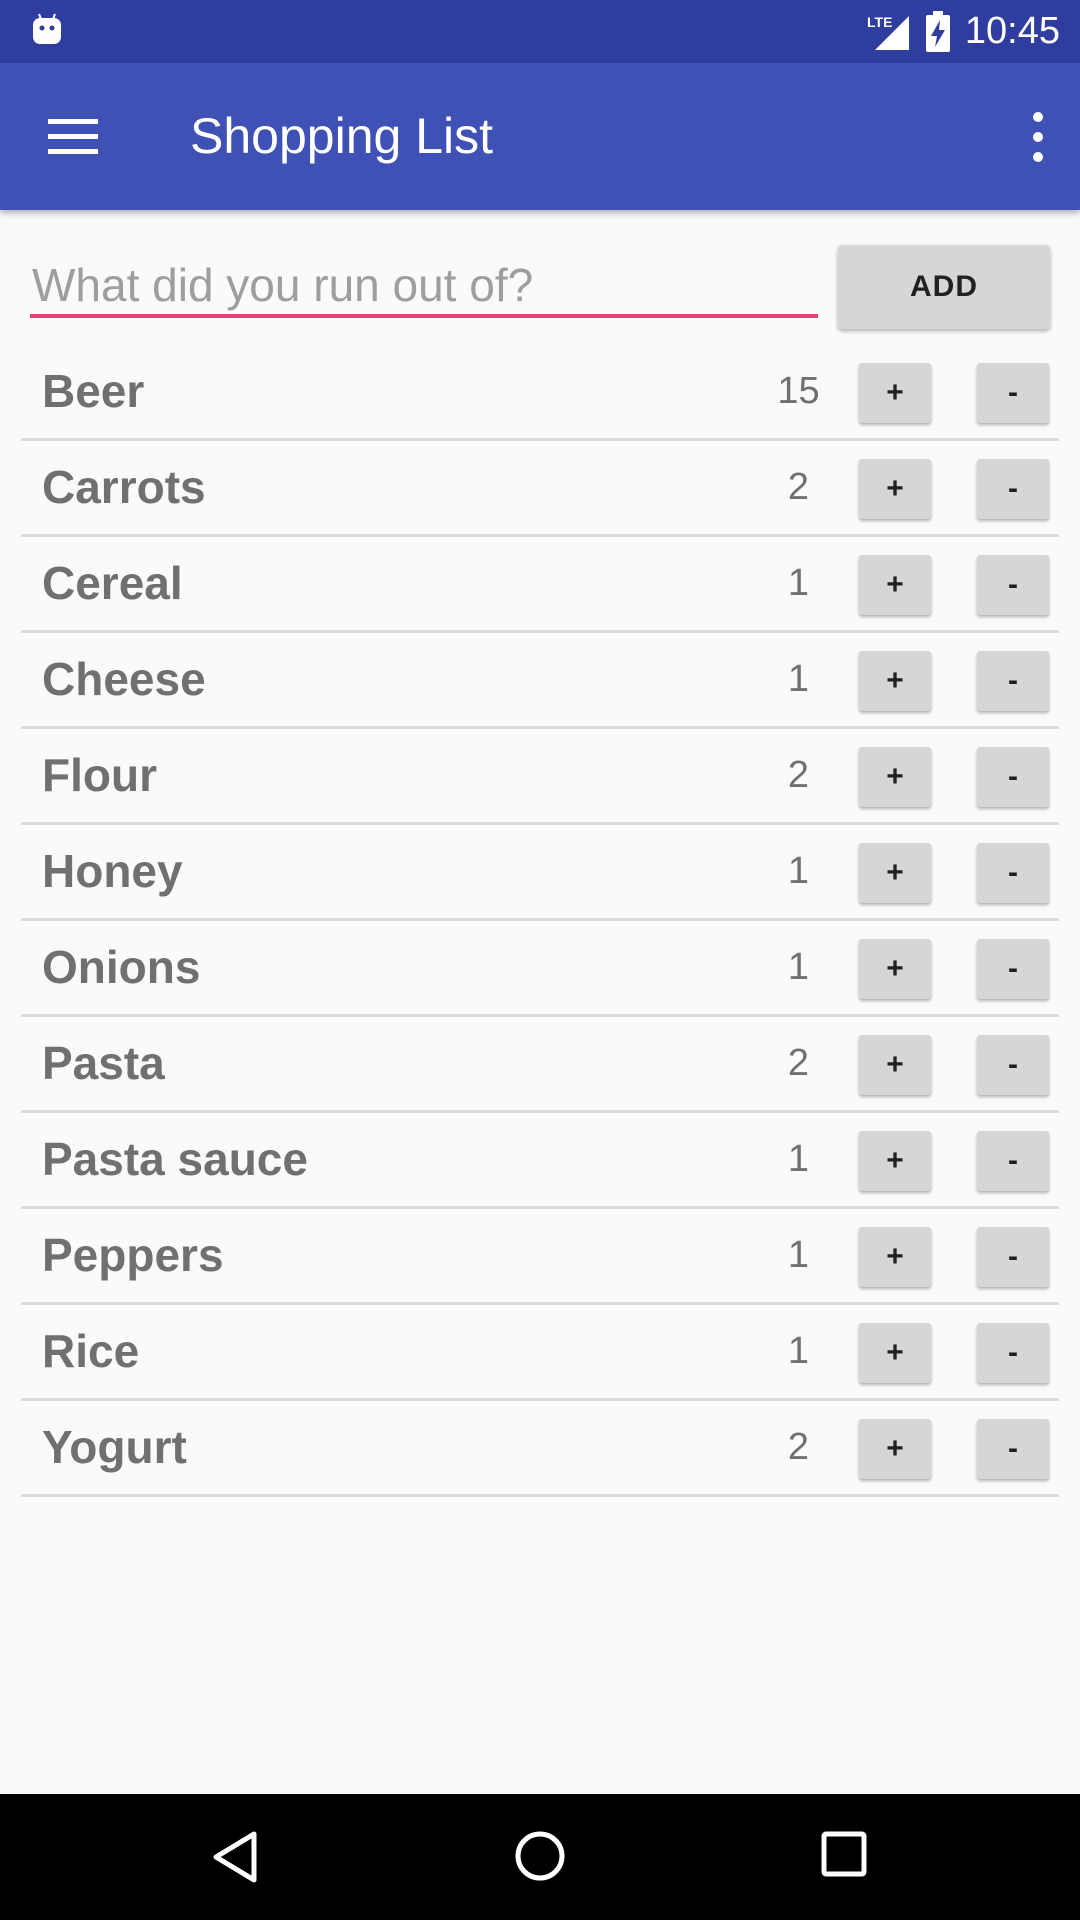  What do you see at coordinates (540, 681) in the screenshot?
I see `list-item: Cheese 1 + -` at bounding box center [540, 681].